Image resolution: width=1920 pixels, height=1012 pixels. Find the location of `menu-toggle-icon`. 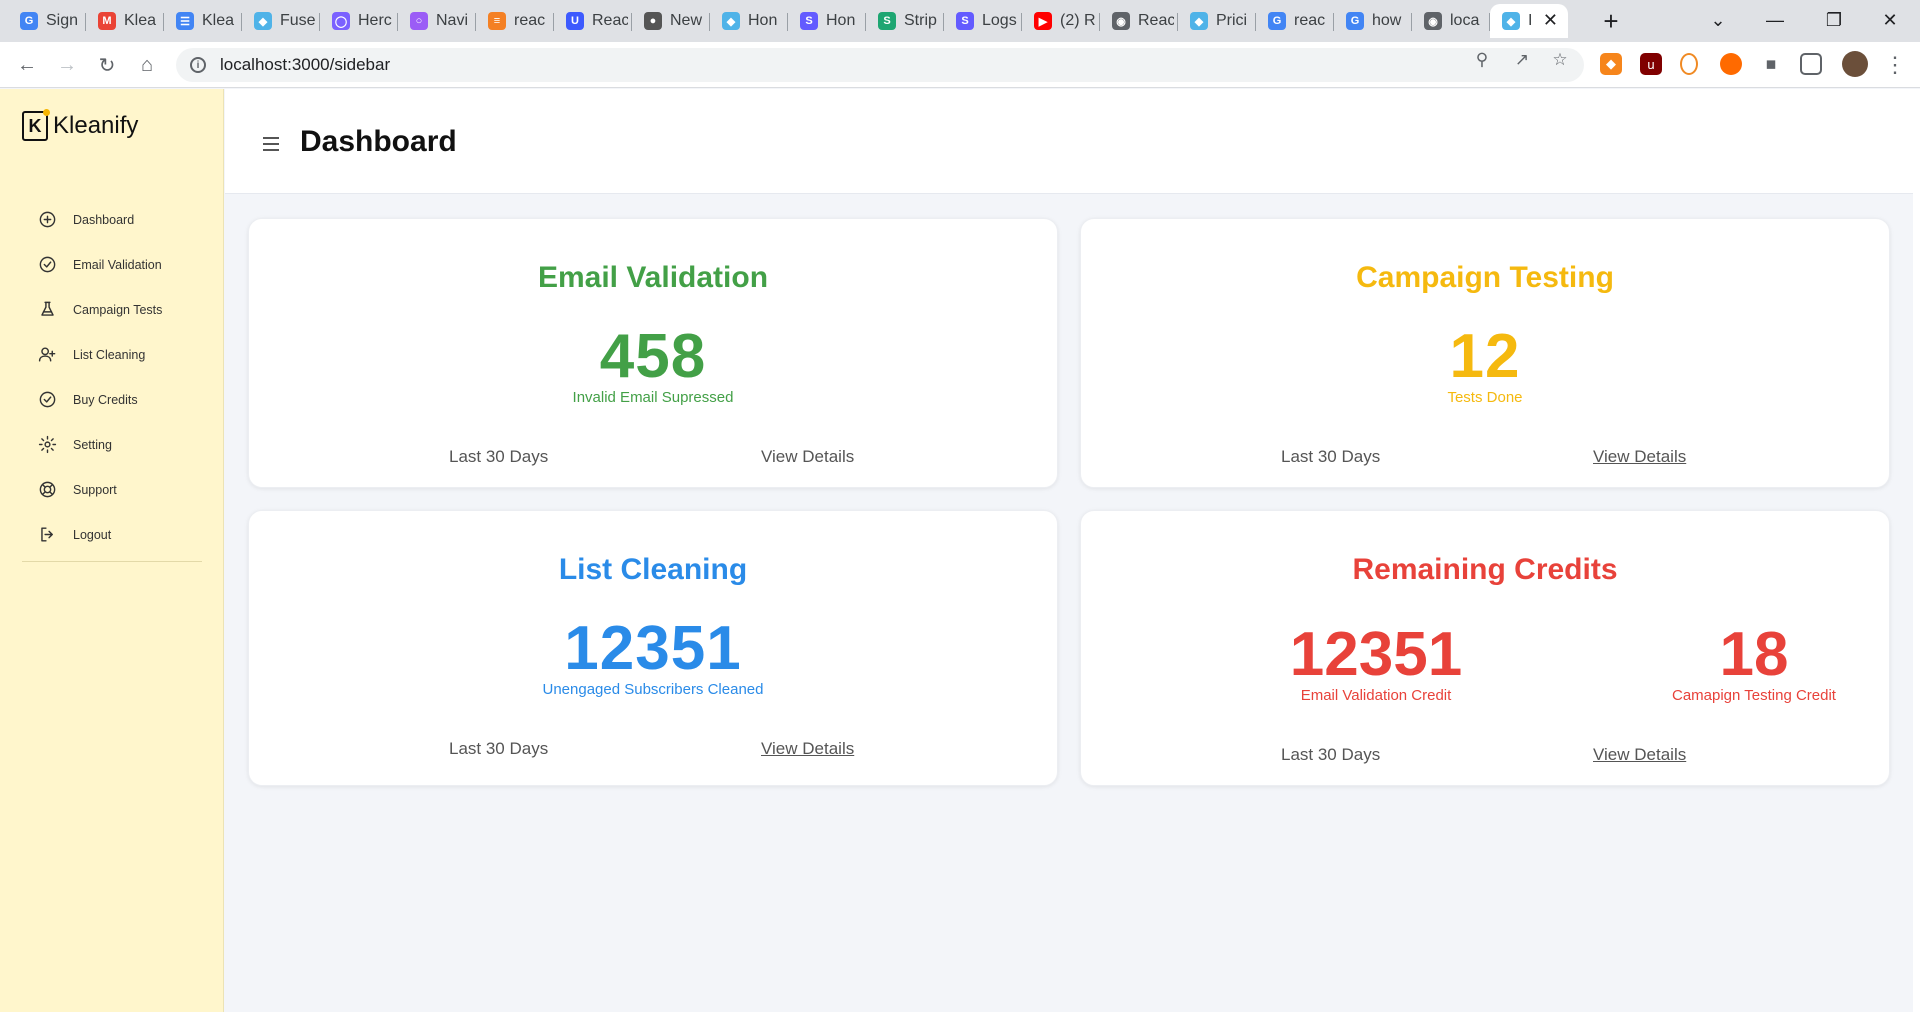

menu-toggle-icon is located at coordinates (271, 146).